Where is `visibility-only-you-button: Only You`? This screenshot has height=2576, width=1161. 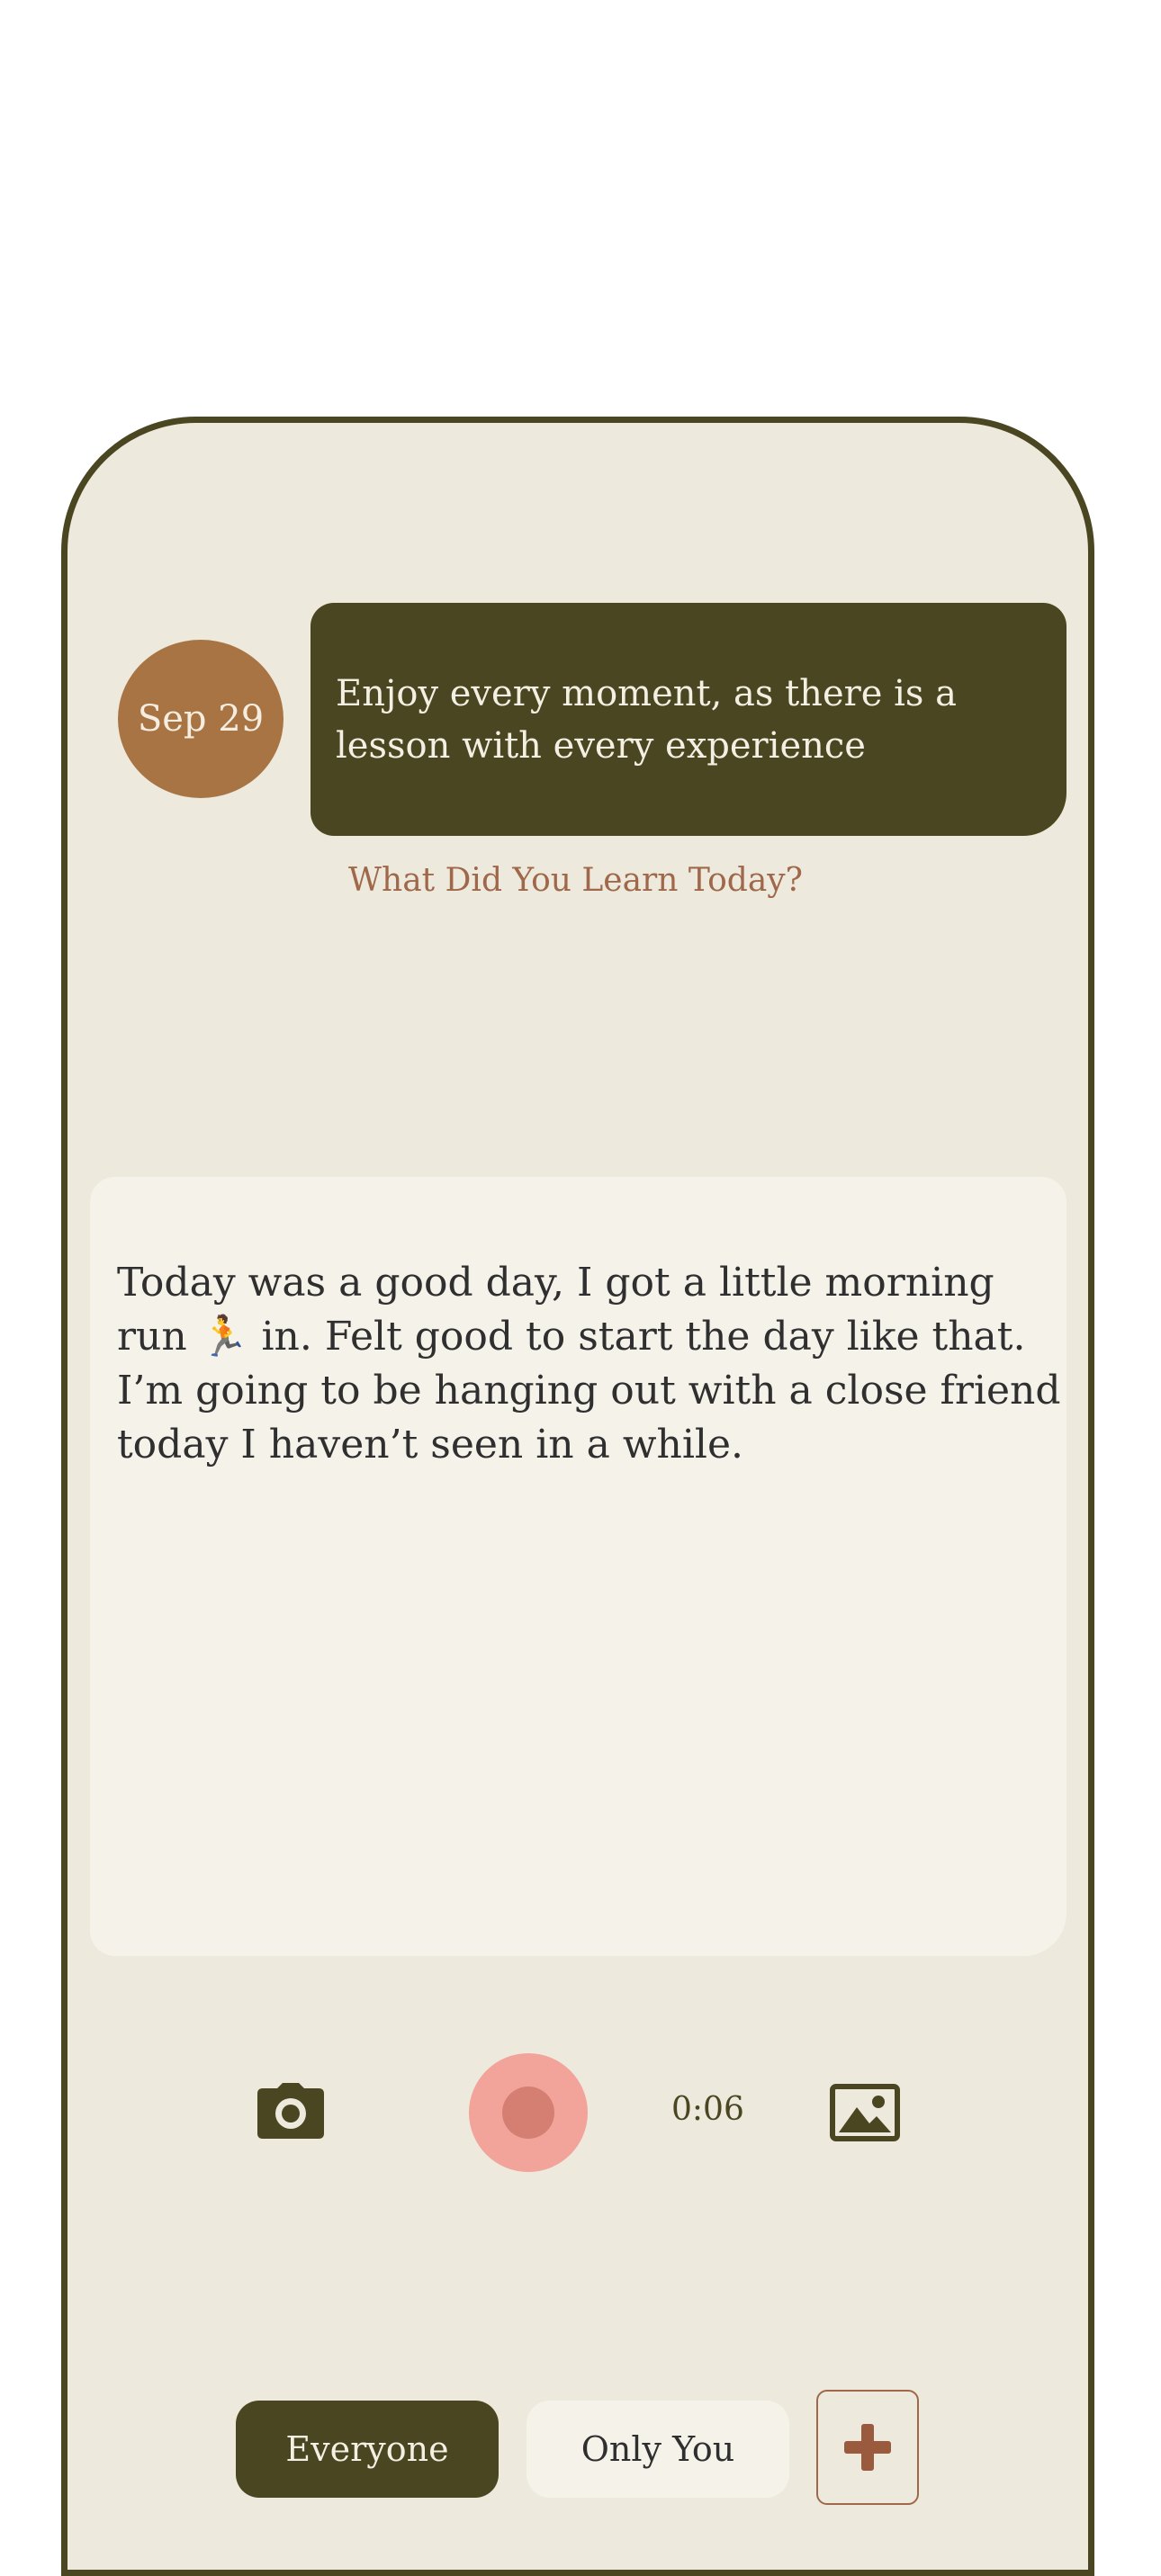
visibility-only-you-button: Only You is located at coordinates (657, 2450).